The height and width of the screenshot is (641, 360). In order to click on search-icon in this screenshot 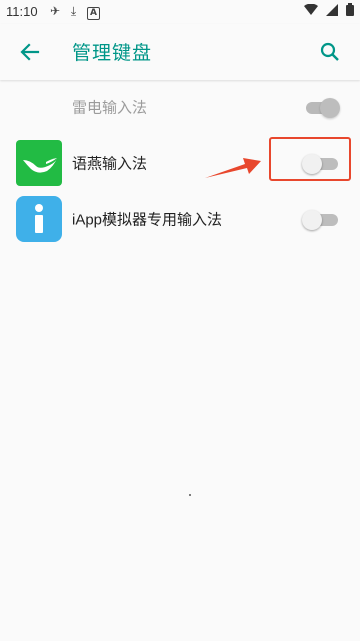, I will do `click(329, 51)`.